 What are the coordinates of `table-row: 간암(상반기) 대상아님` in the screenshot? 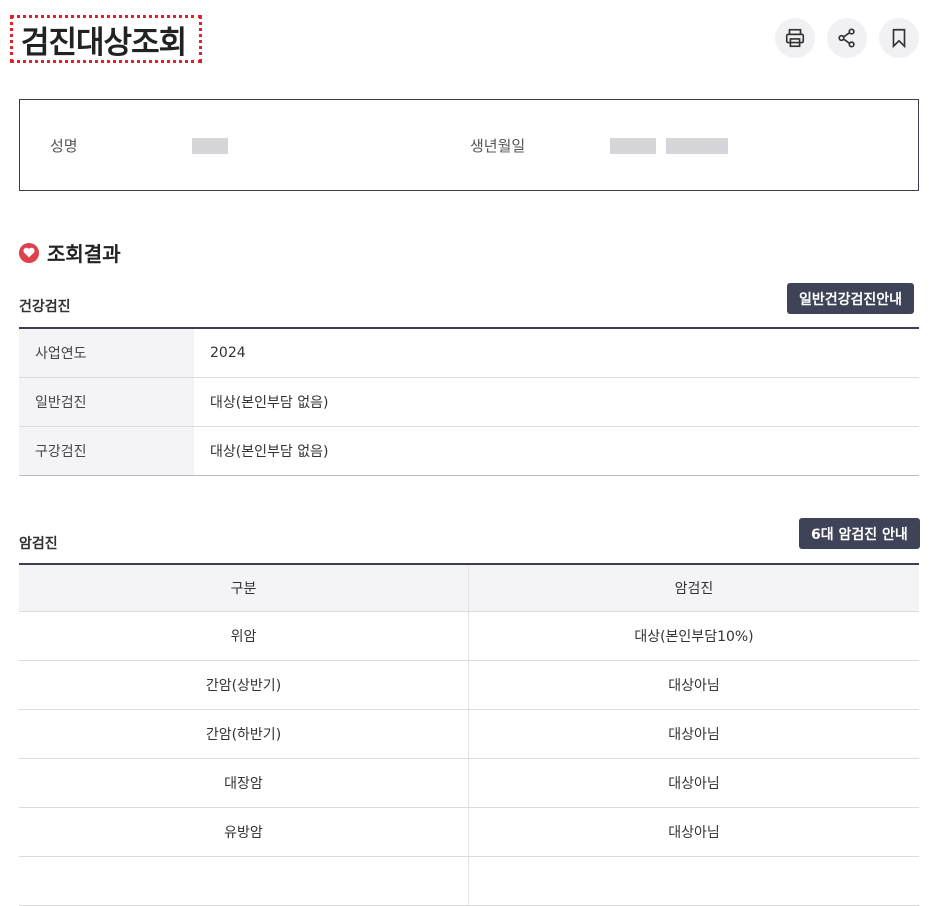 It's located at (469, 685).